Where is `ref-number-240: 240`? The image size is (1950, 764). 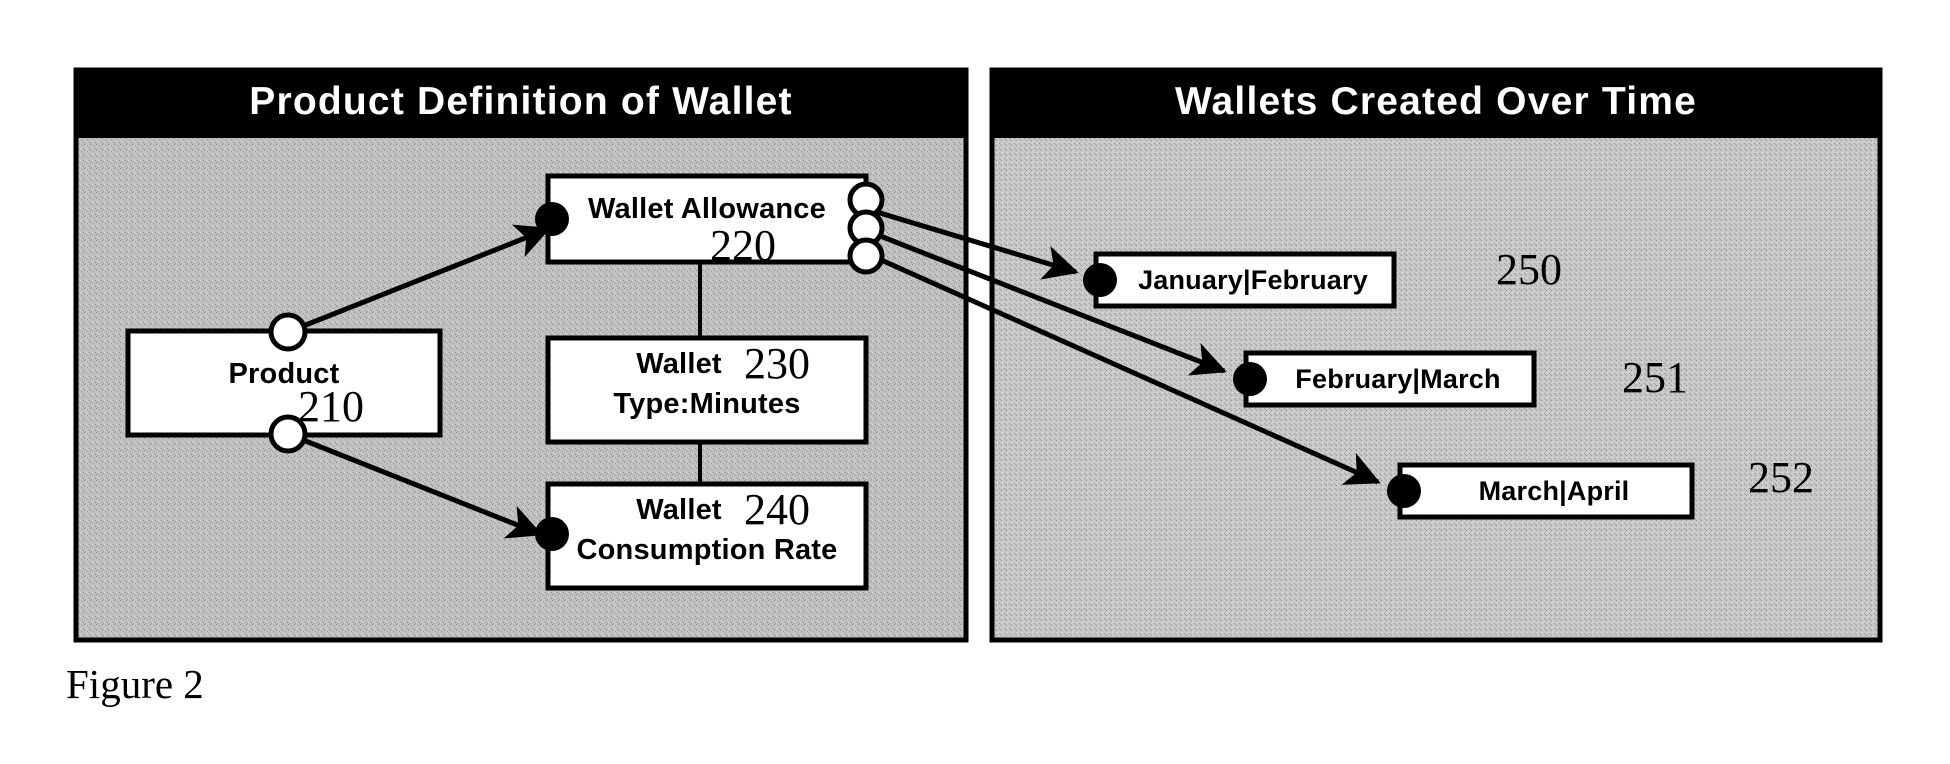 ref-number-240: 240 is located at coordinates (777, 509).